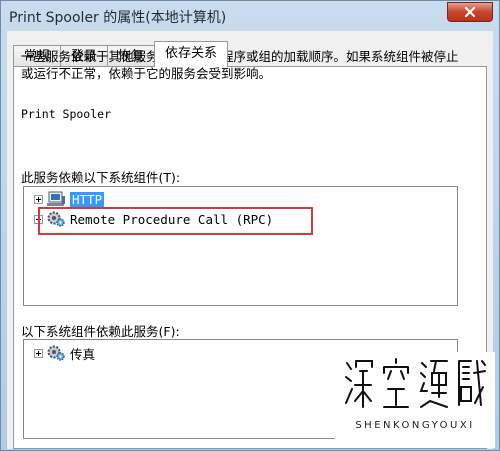 The height and width of the screenshot is (451, 500). I want to click on driver-icon, so click(56, 198).